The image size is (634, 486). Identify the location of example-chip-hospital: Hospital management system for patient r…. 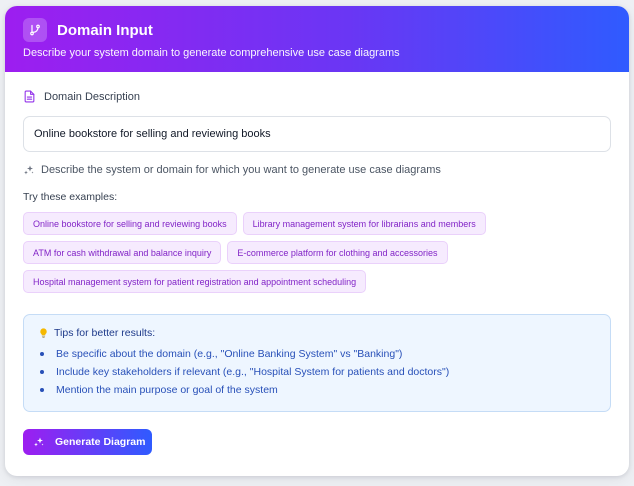
(195, 281).